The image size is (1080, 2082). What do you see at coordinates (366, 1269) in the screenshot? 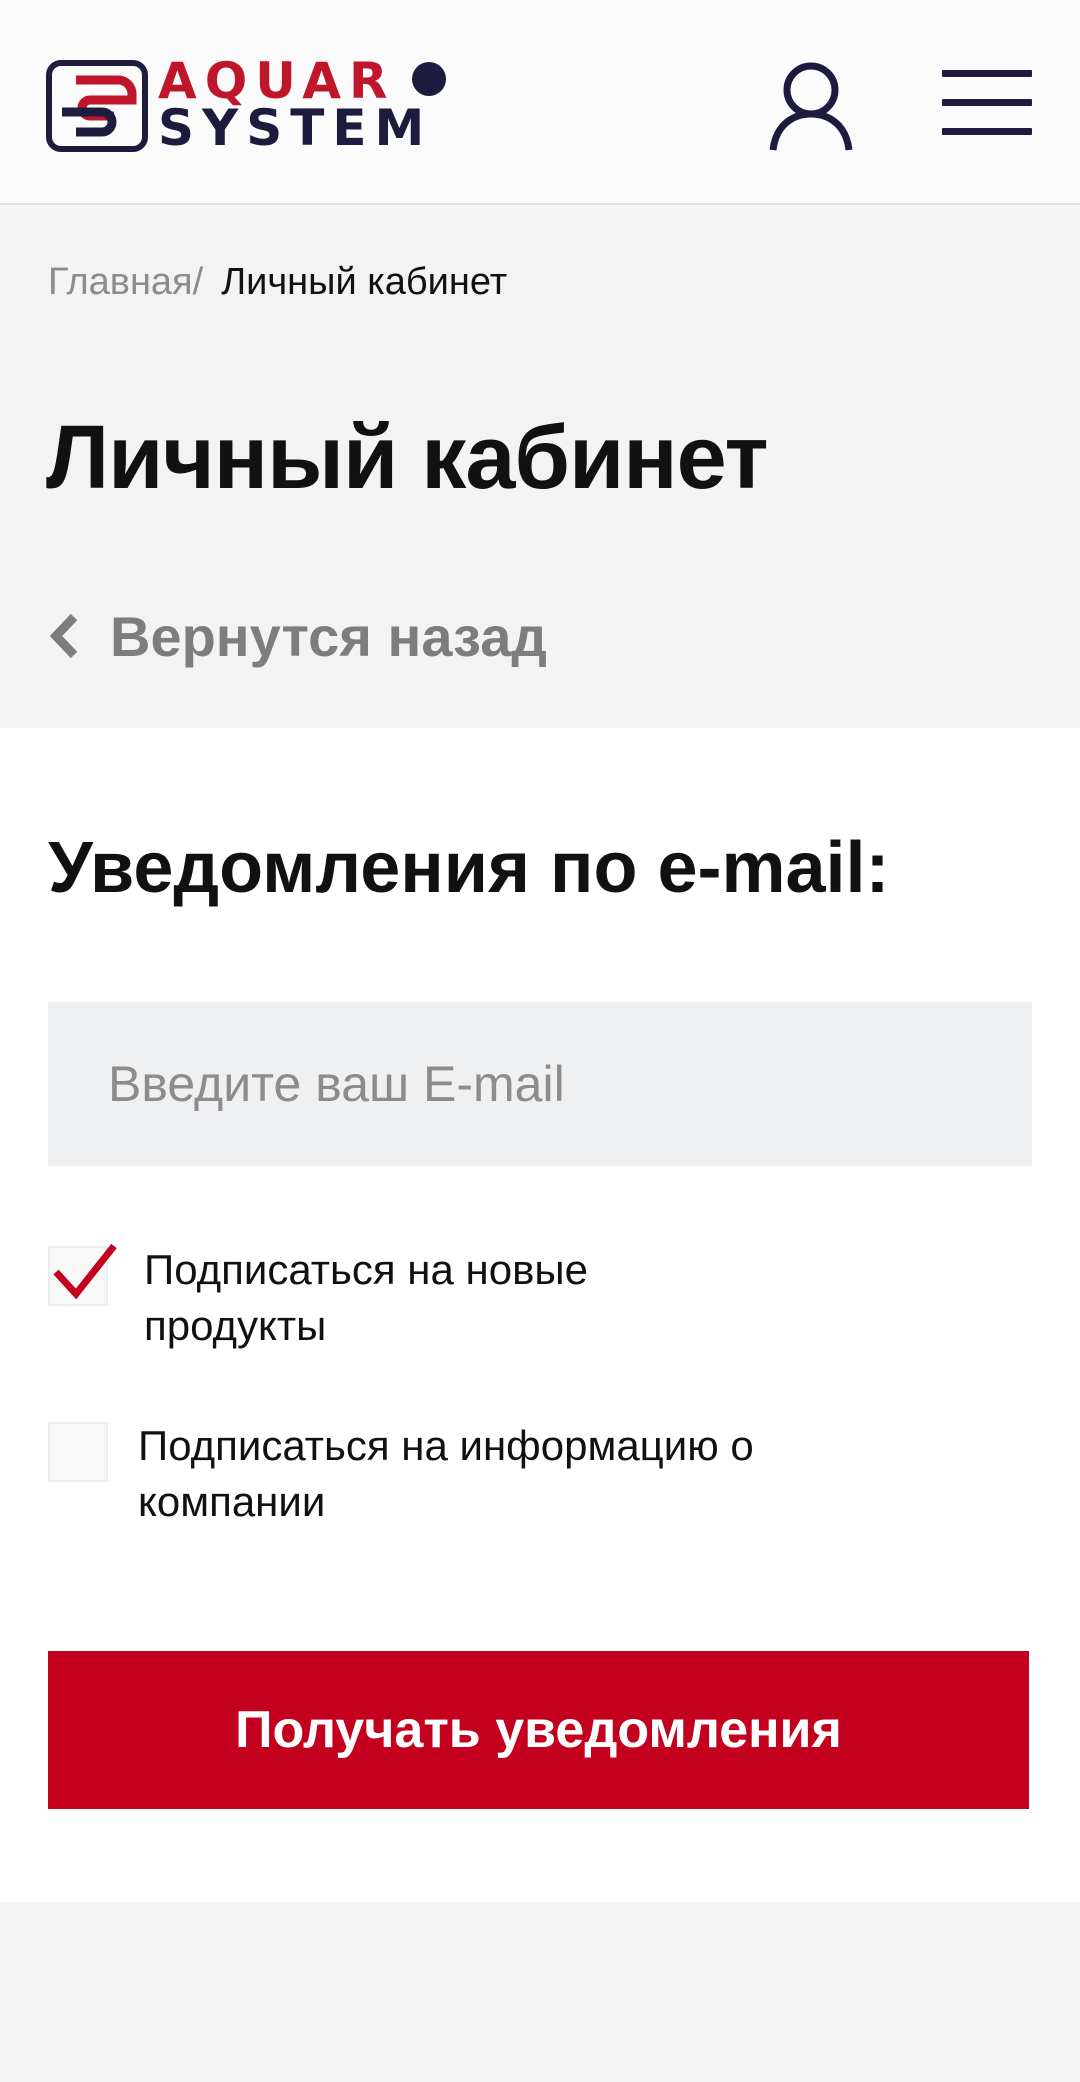
I see `checkbox-label-line: Подписаться на новые` at bounding box center [366, 1269].